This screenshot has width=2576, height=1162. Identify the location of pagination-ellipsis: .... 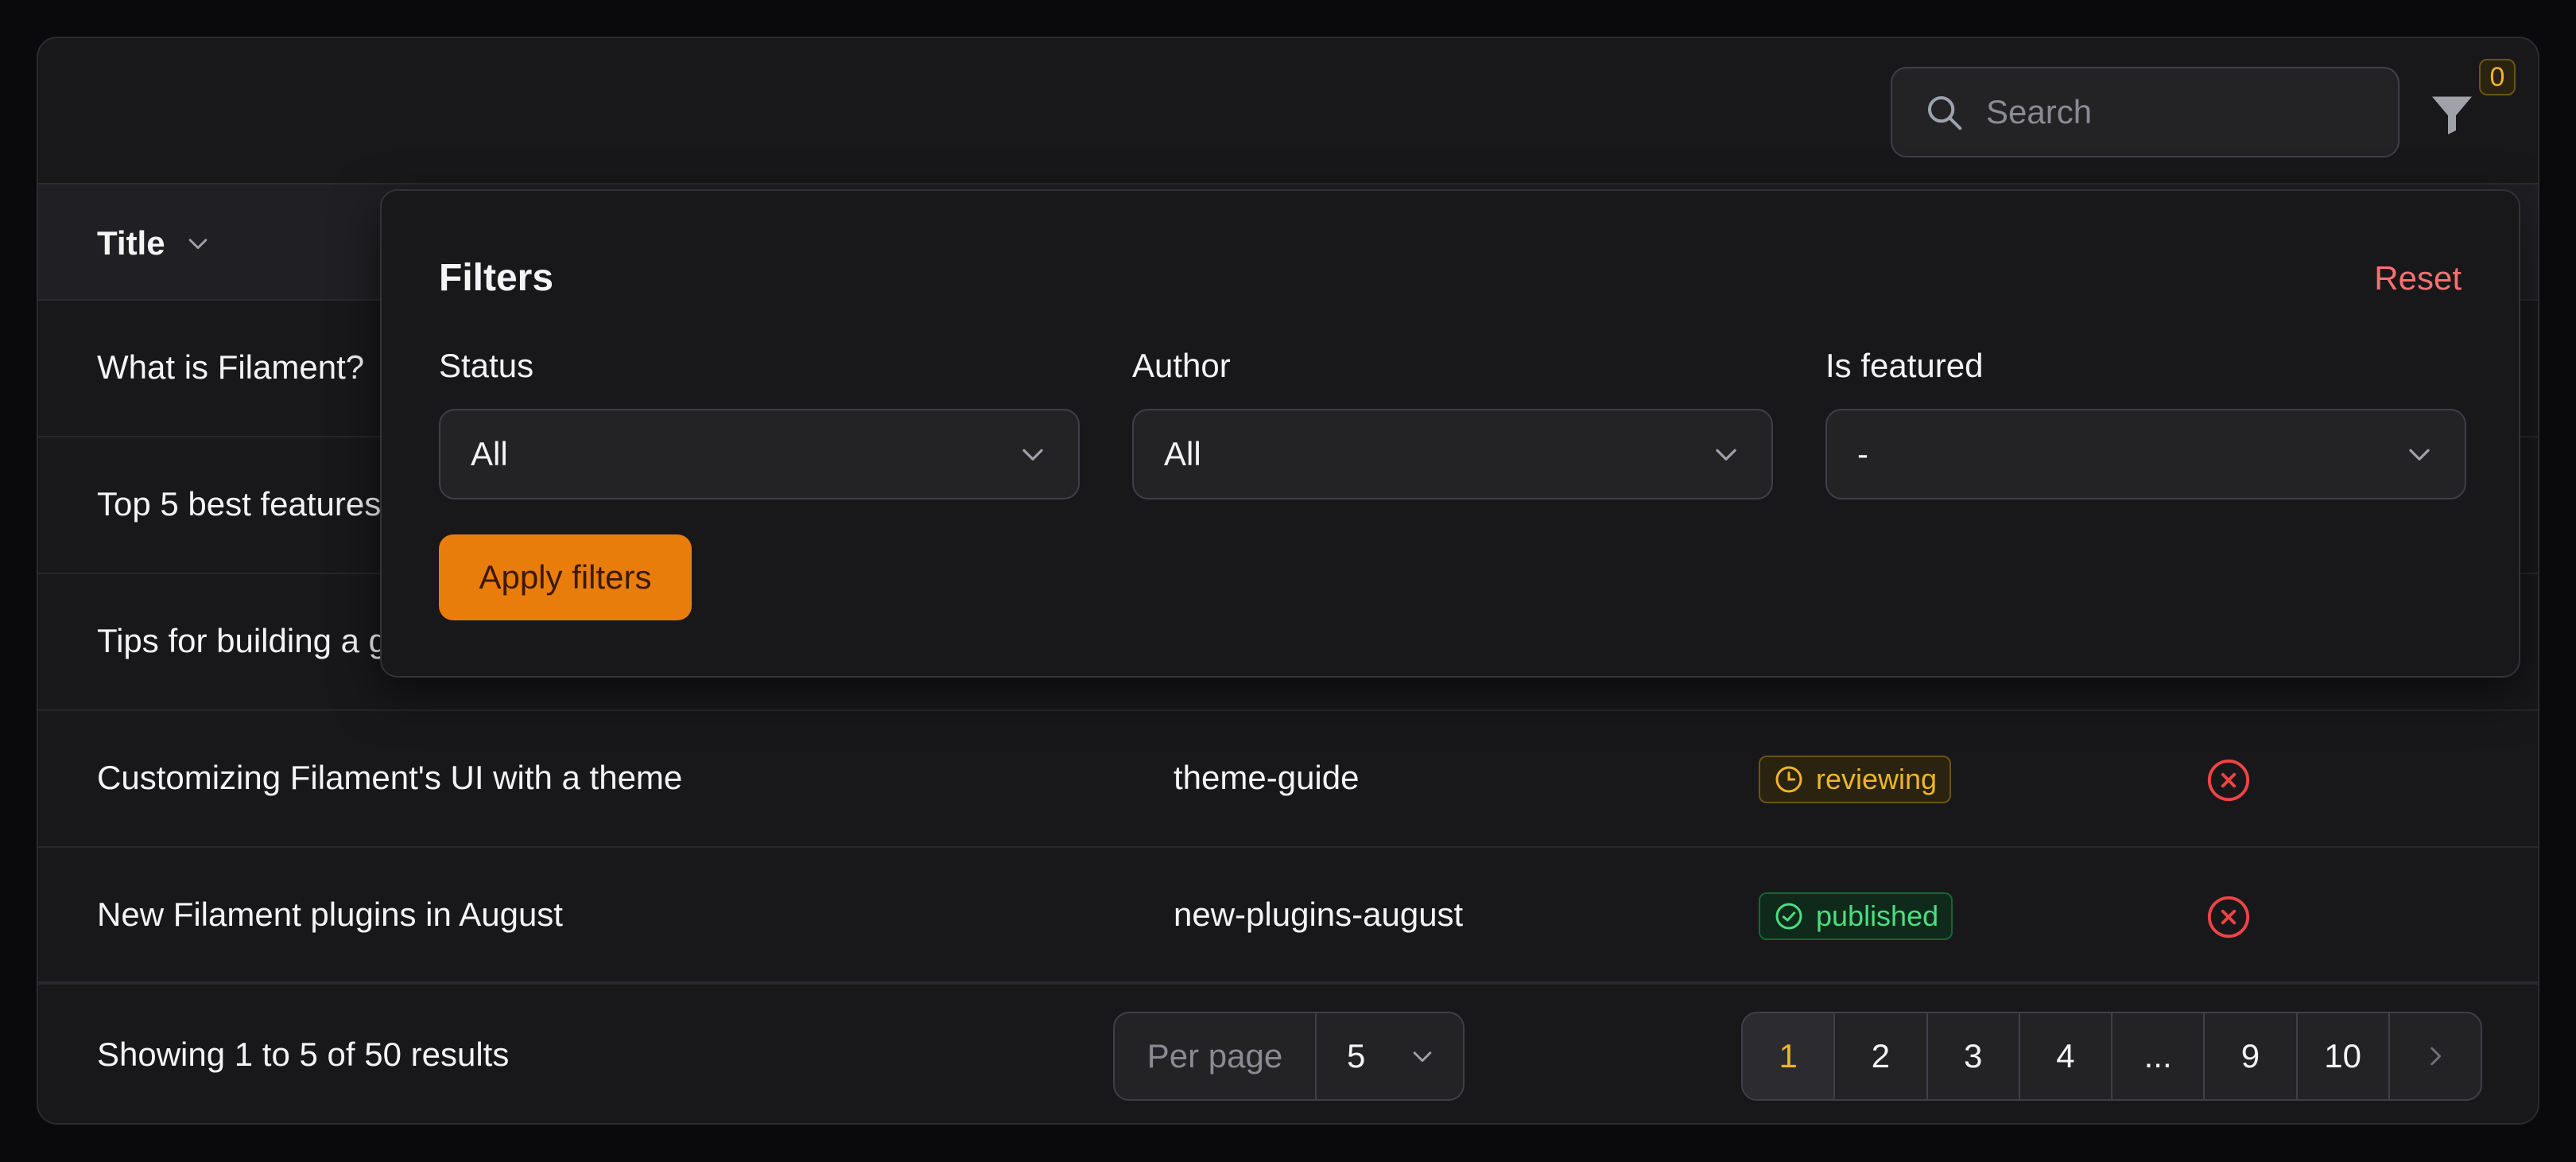
(2159, 1056).